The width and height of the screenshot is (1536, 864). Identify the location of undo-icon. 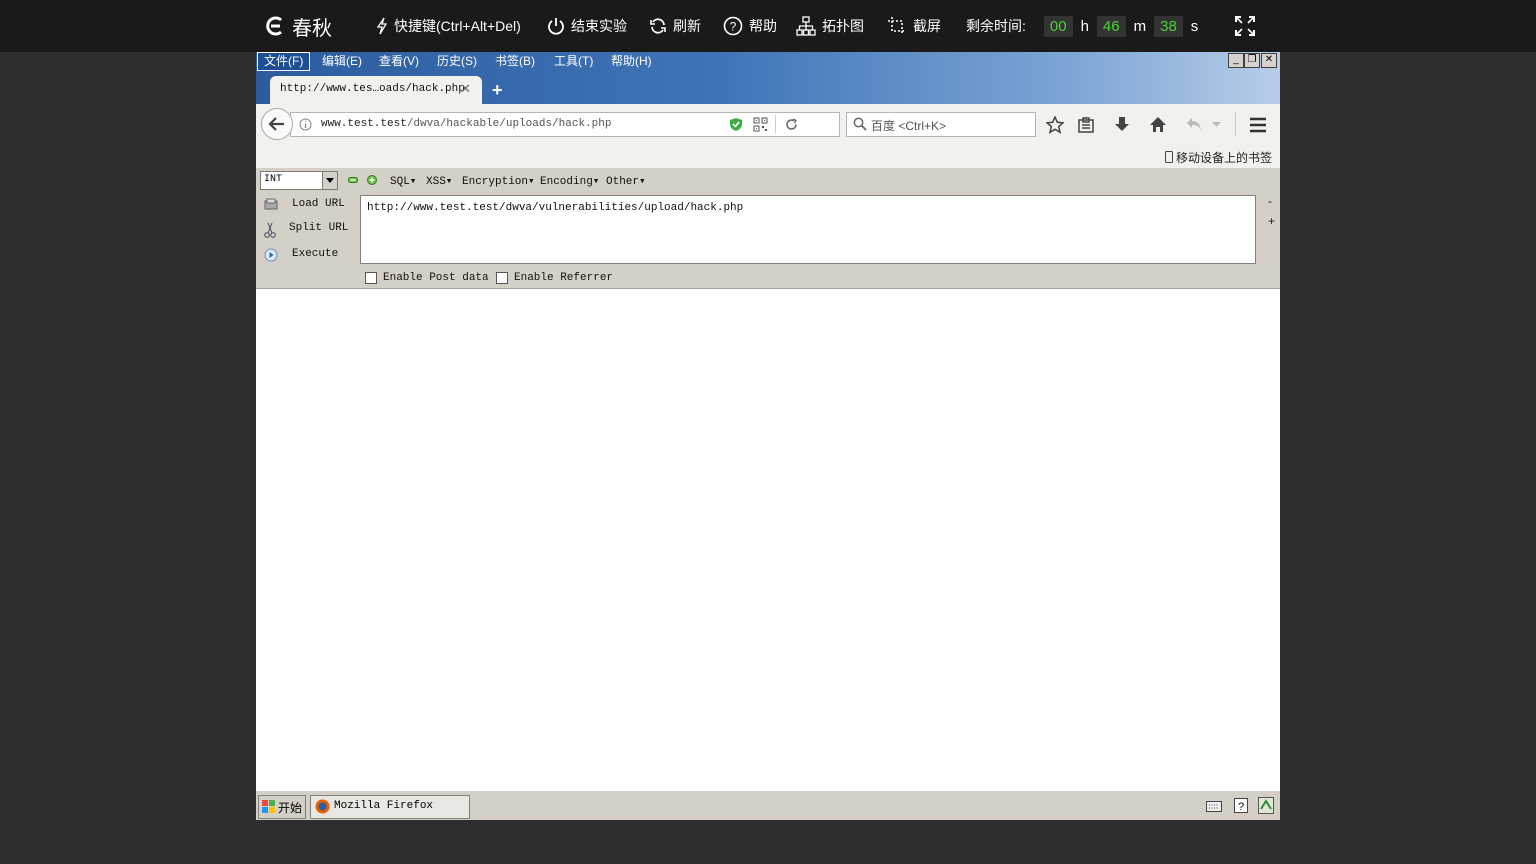
(1194, 124).